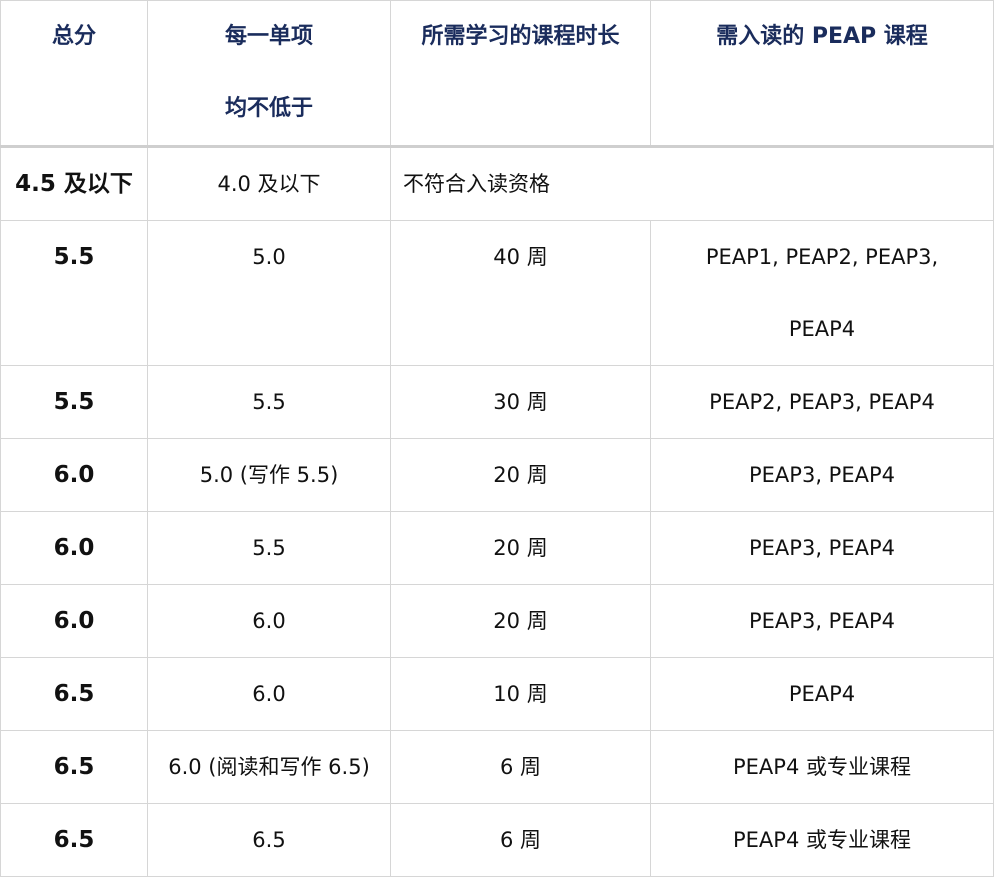 This screenshot has height=877, width=995. What do you see at coordinates (268, 36) in the screenshot?
I see `header-each-line1: 每一单项` at bounding box center [268, 36].